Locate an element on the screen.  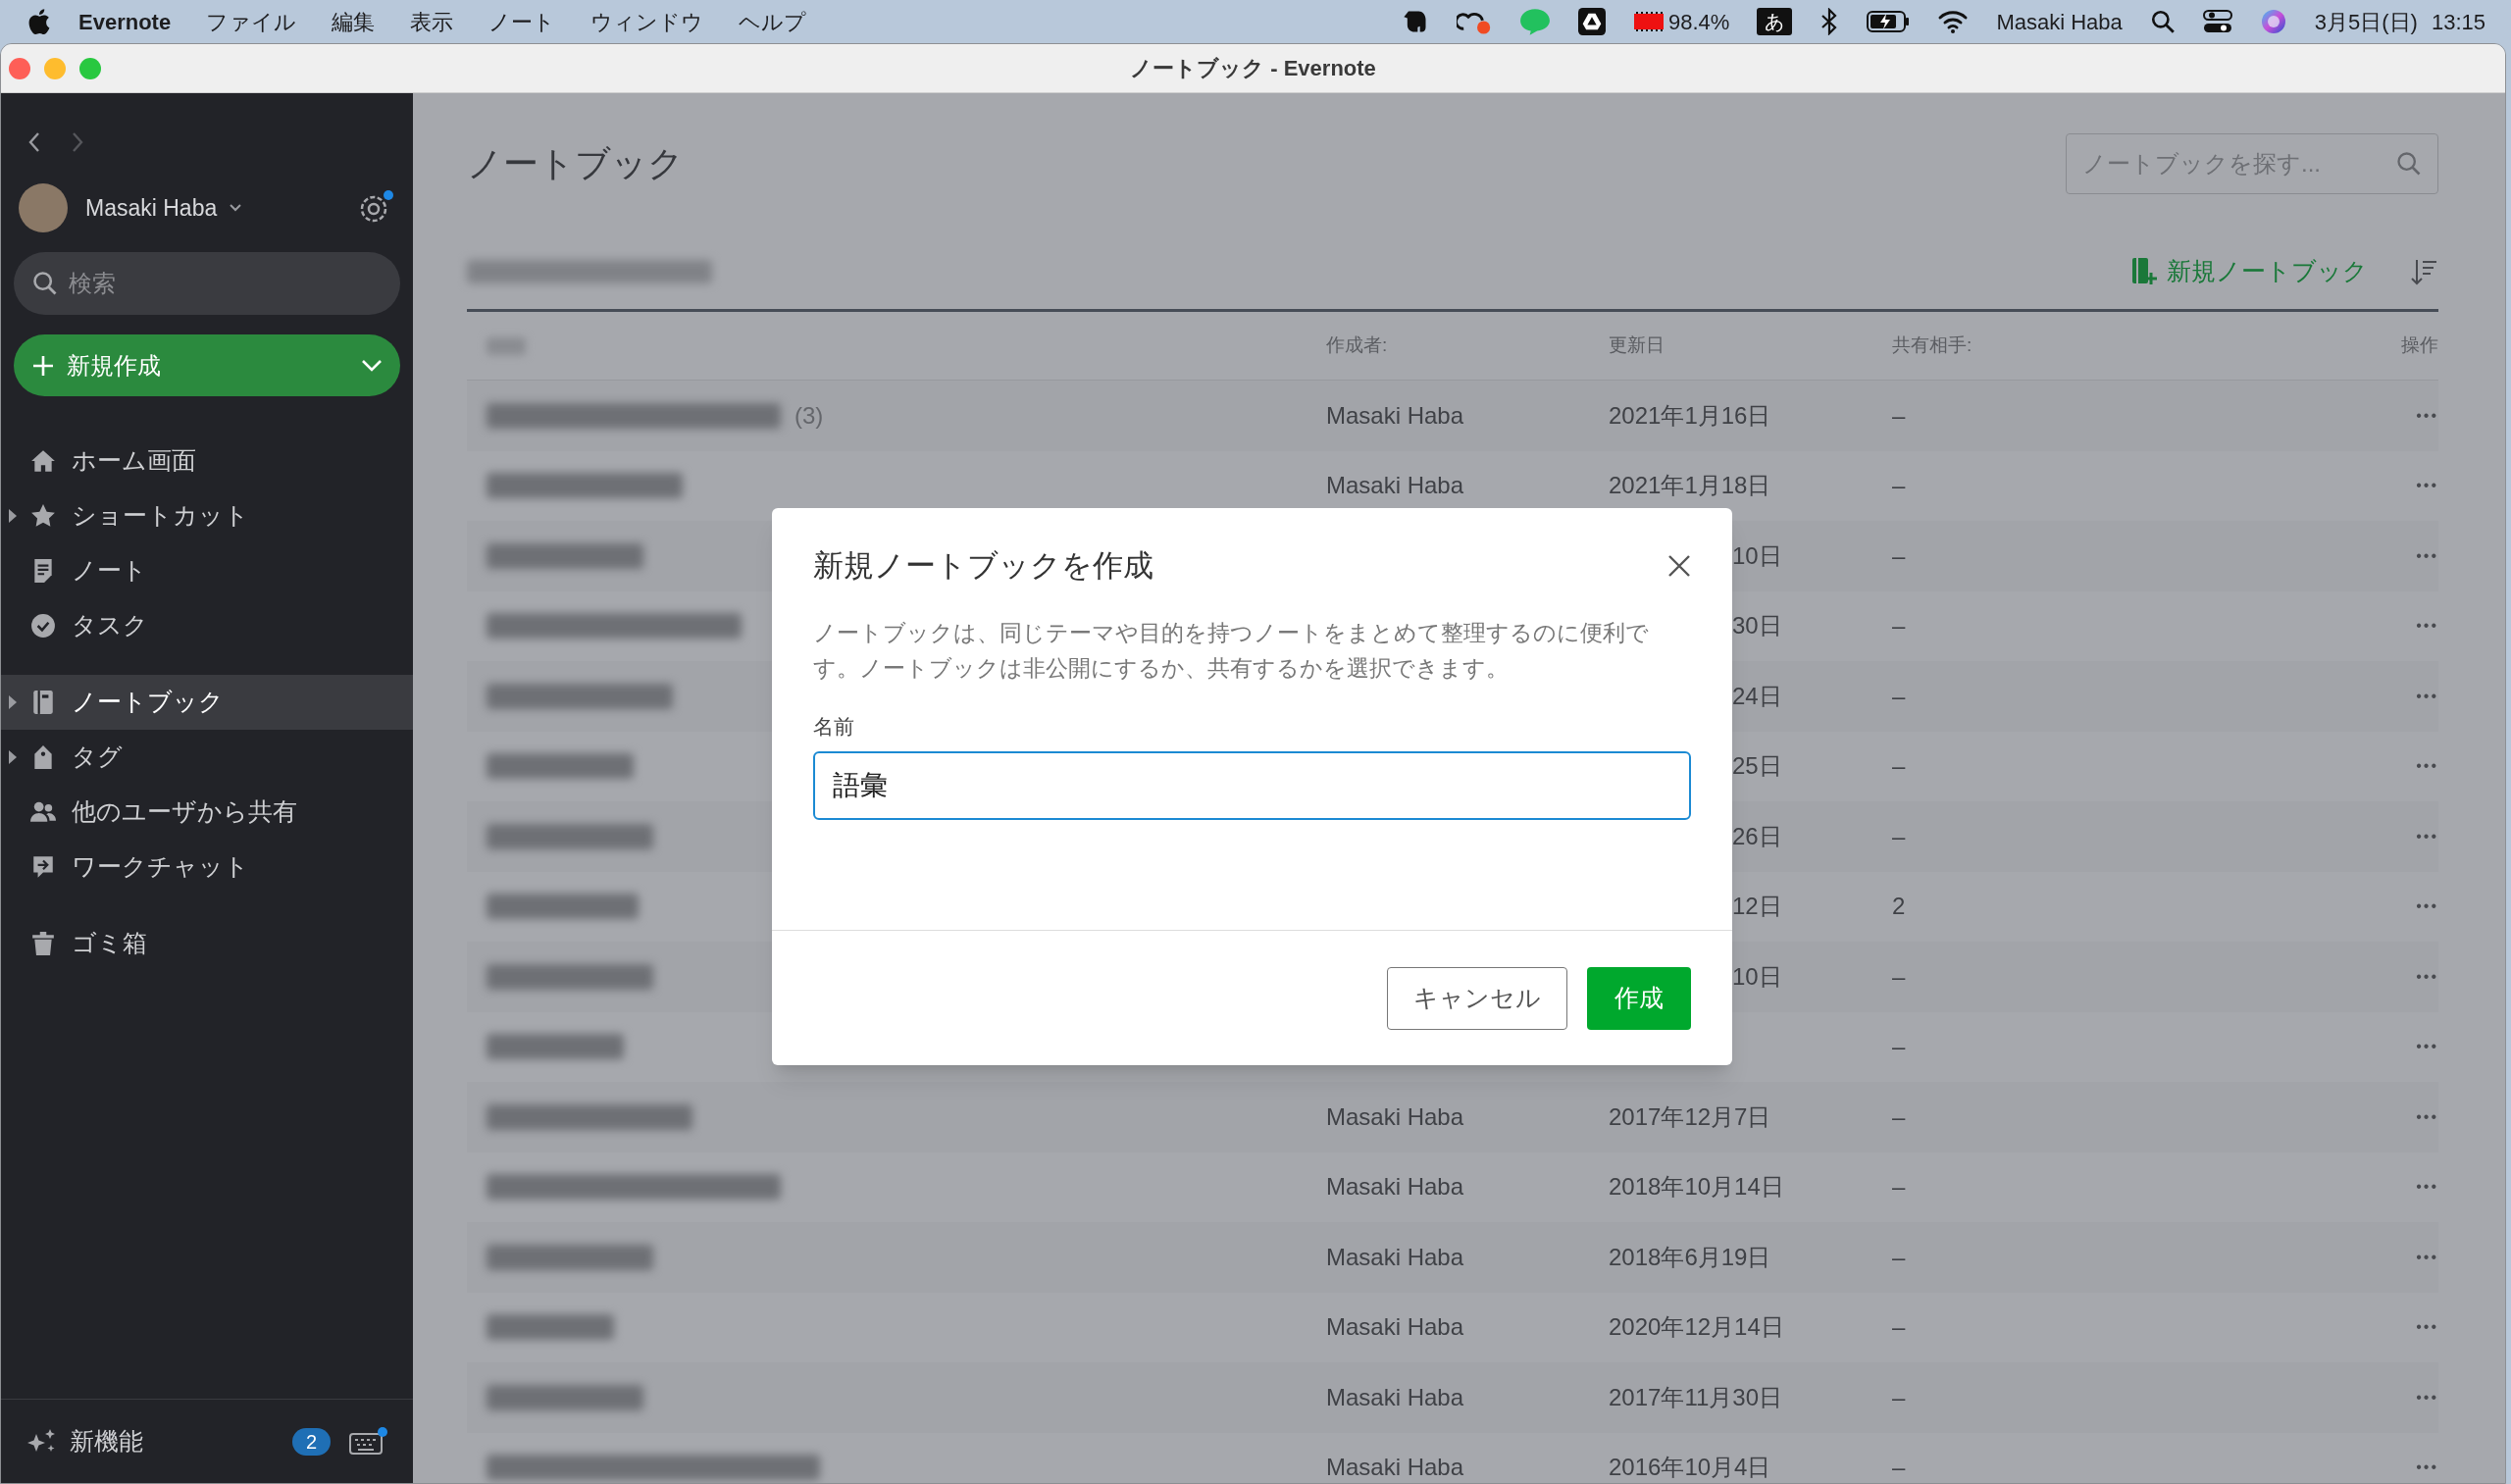
column-header: 更新日 is located at coordinates (1637, 346).